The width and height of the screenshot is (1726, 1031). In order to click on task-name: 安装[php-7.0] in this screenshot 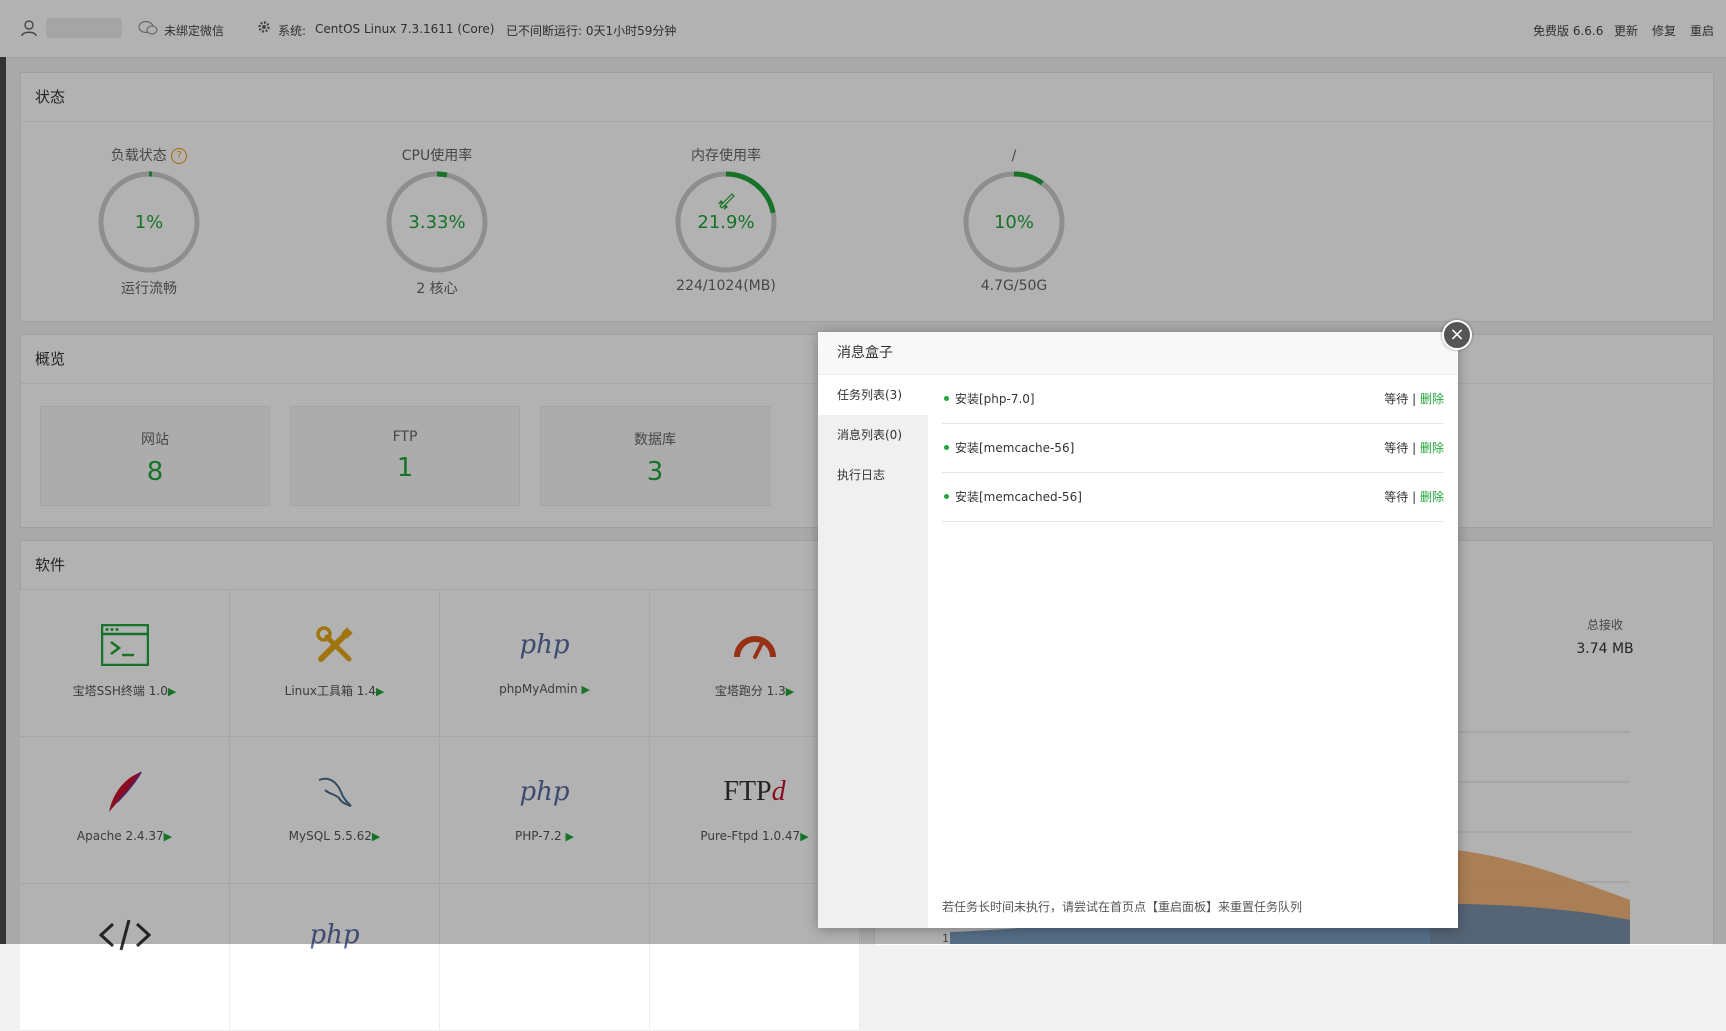, I will do `click(995, 399)`.